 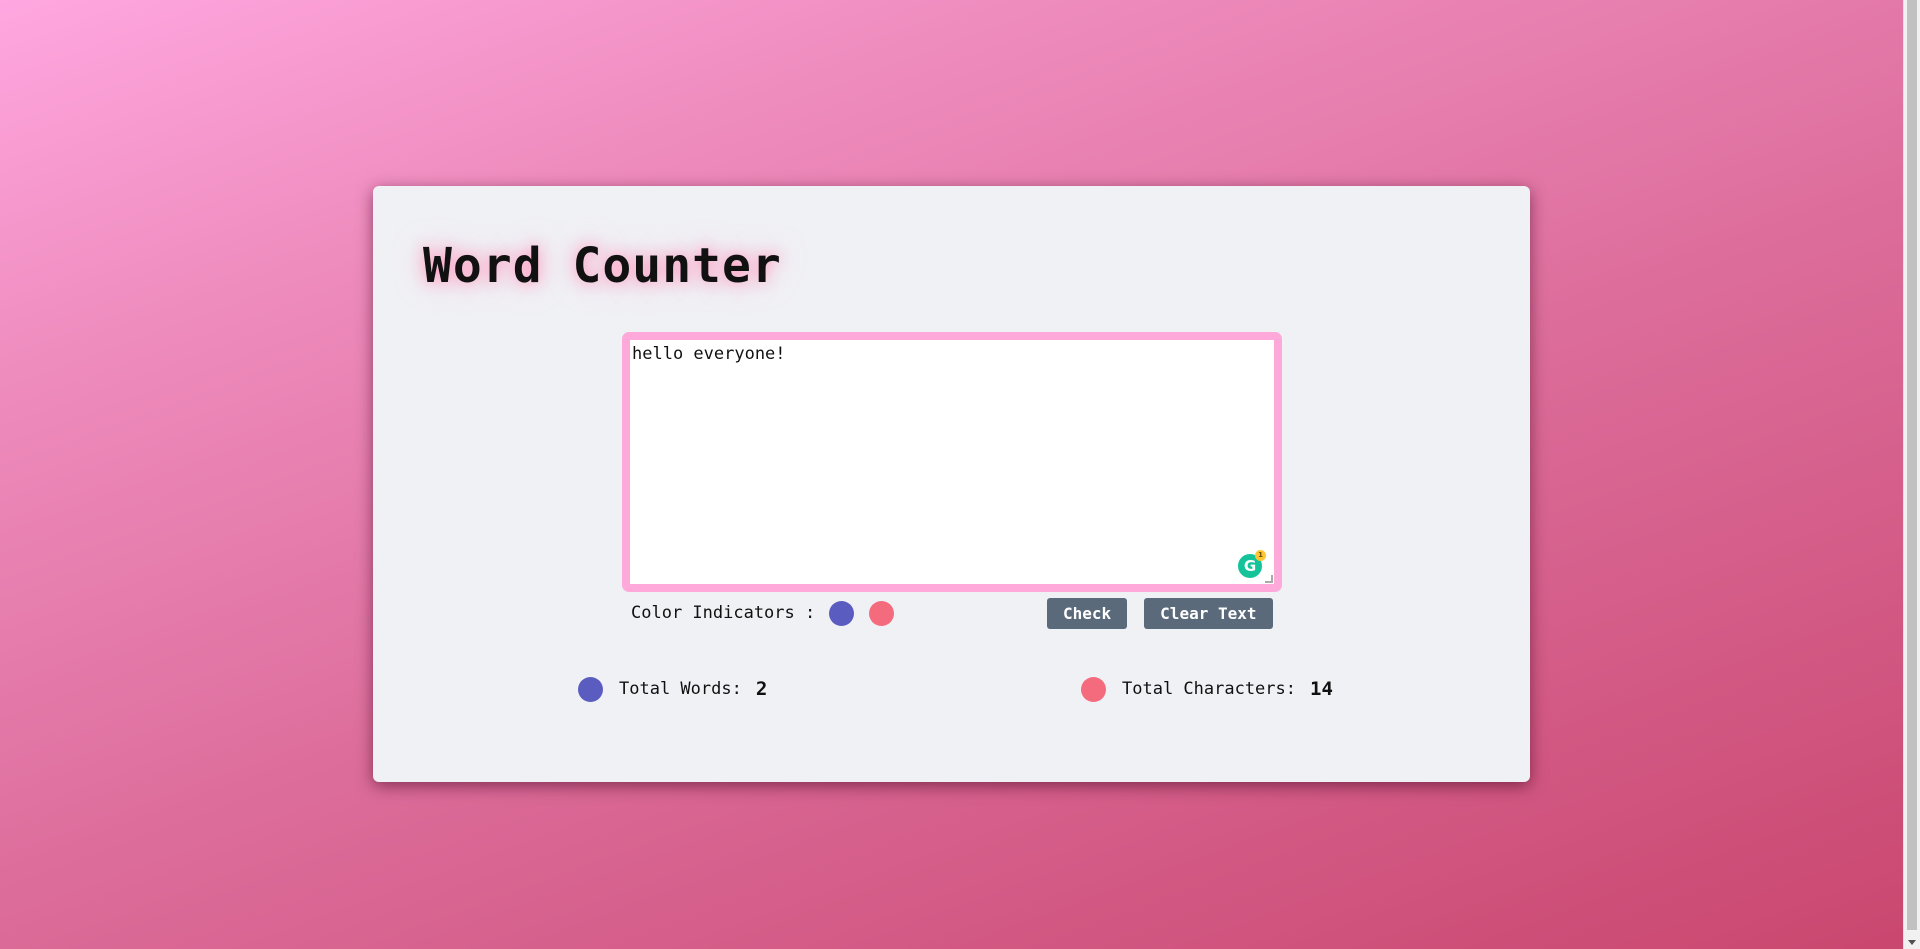 What do you see at coordinates (761, 689) in the screenshot?
I see `total-words-value: 2` at bounding box center [761, 689].